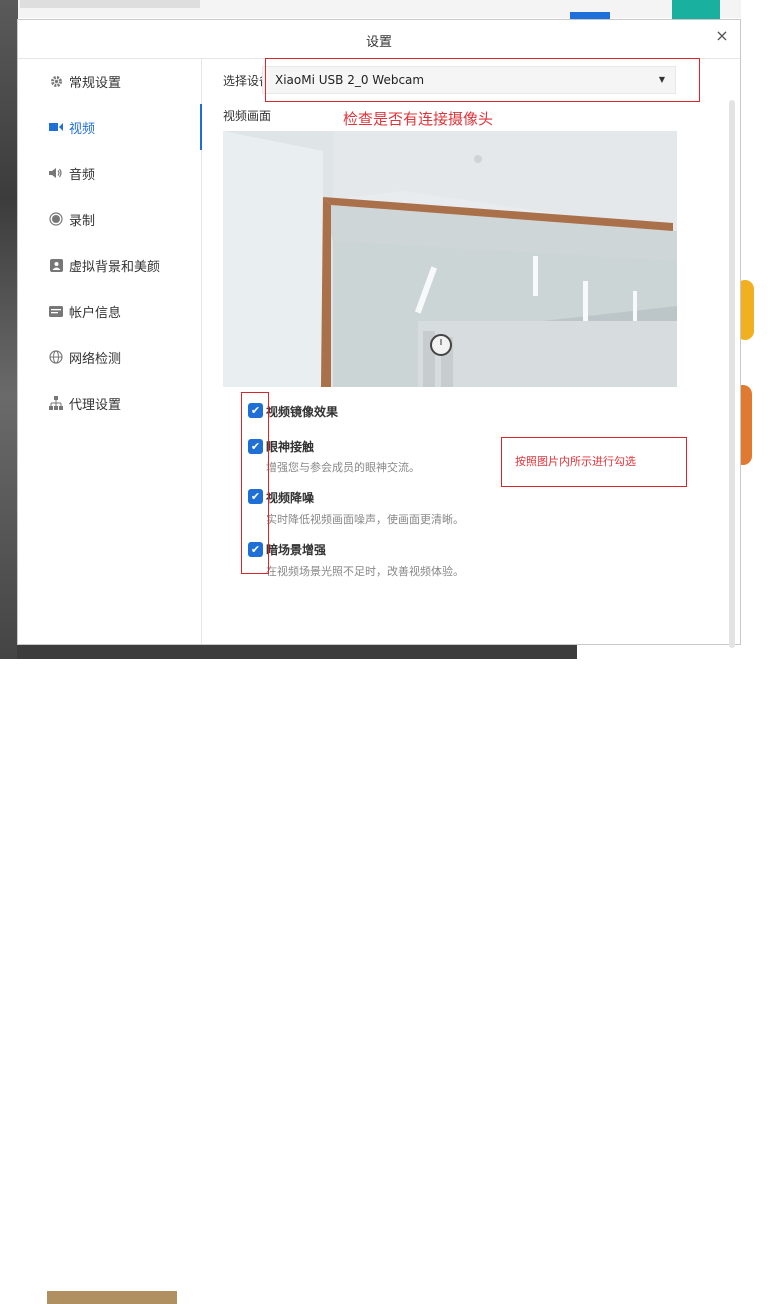 This screenshot has width=771, height=1304. I want to click on sidebar-item-proxy: 代理设置, so click(109, 403).